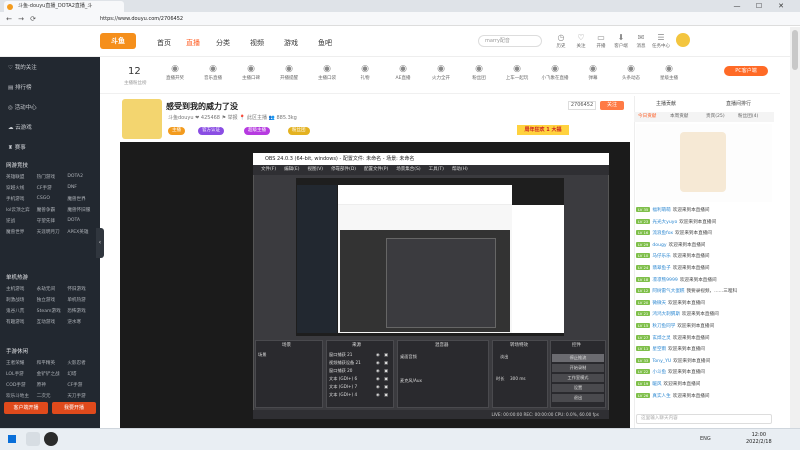 This screenshot has height=450, width=800. I want to click on sidebar-game-item: 逆战, so click(21, 221).